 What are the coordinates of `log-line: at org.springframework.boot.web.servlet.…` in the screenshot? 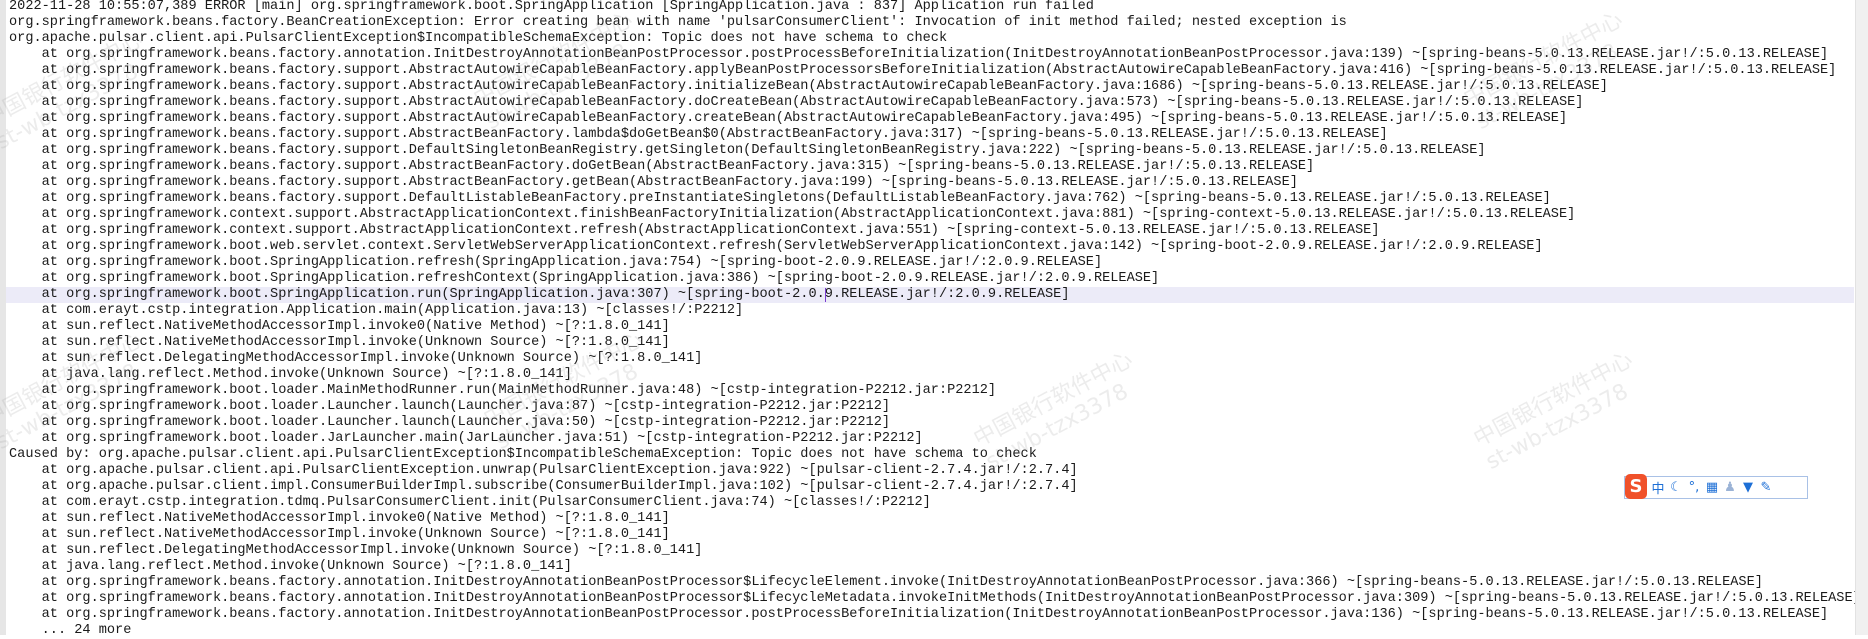 It's located at (776, 246).